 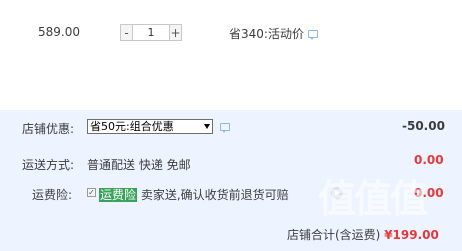 I want to click on insurance-checkbox: ✓, so click(x=91, y=192).